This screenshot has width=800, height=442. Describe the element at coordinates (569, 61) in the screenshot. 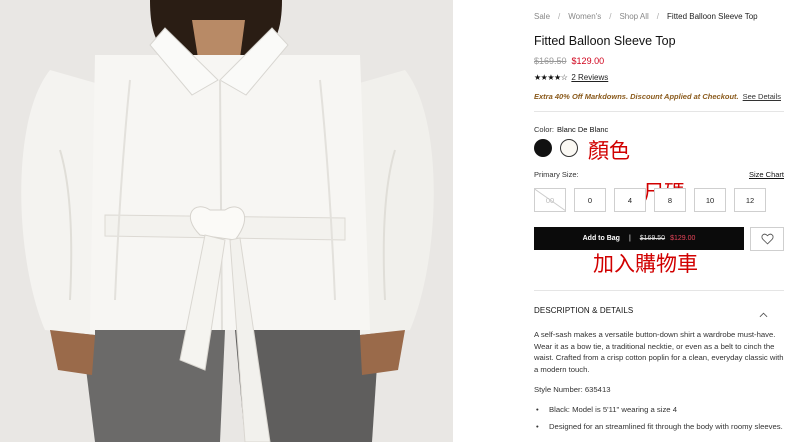

I see `price-row: $169.50 $129.00` at that location.